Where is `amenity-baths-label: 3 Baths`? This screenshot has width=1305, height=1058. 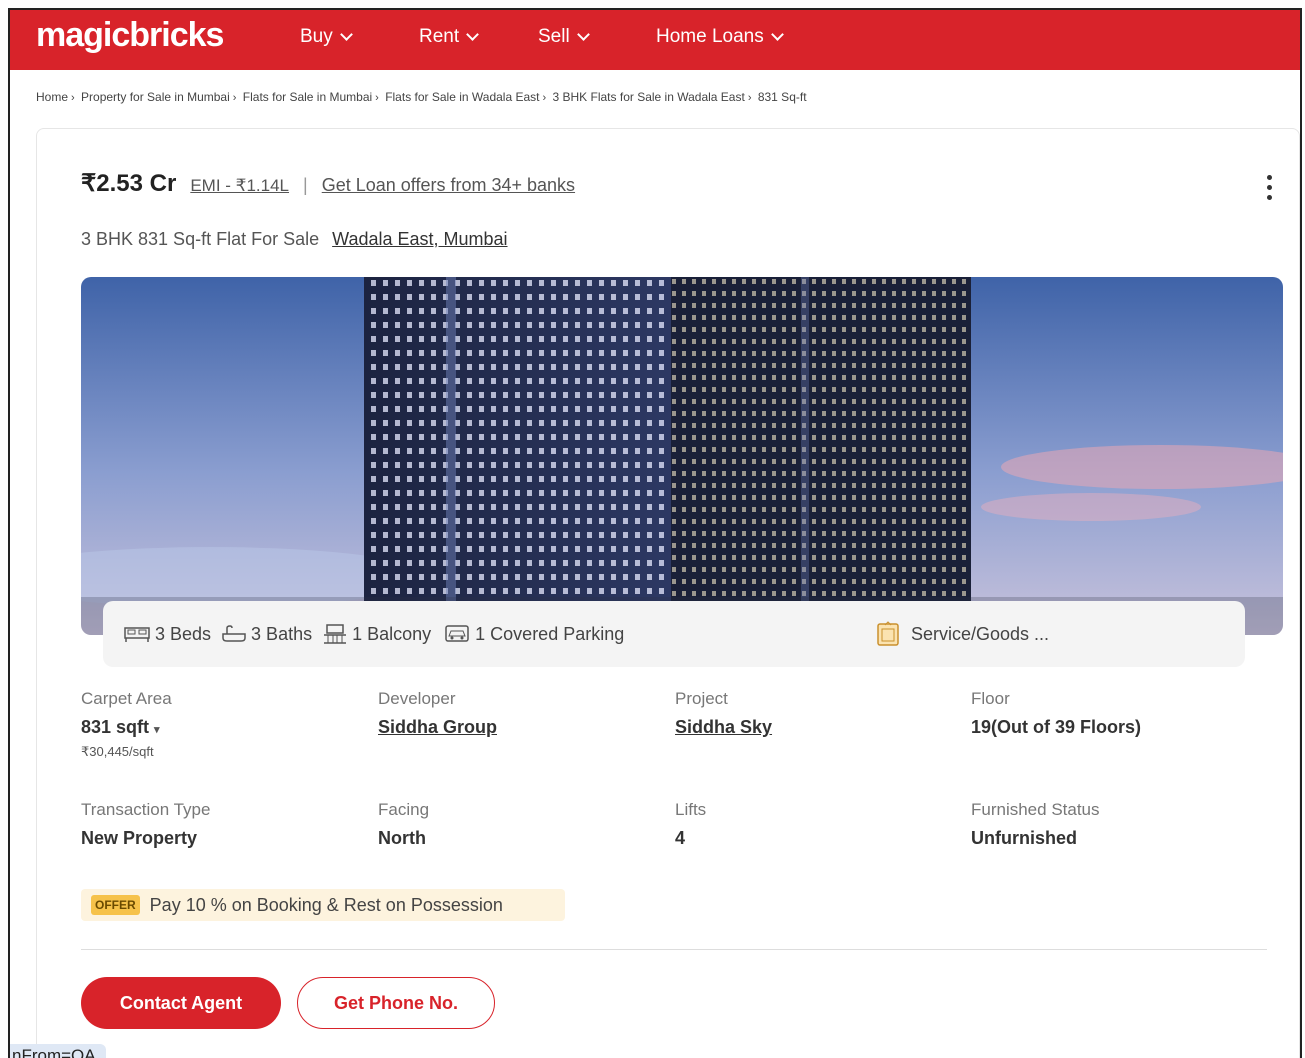
amenity-baths-label: 3 Baths is located at coordinates (282, 633).